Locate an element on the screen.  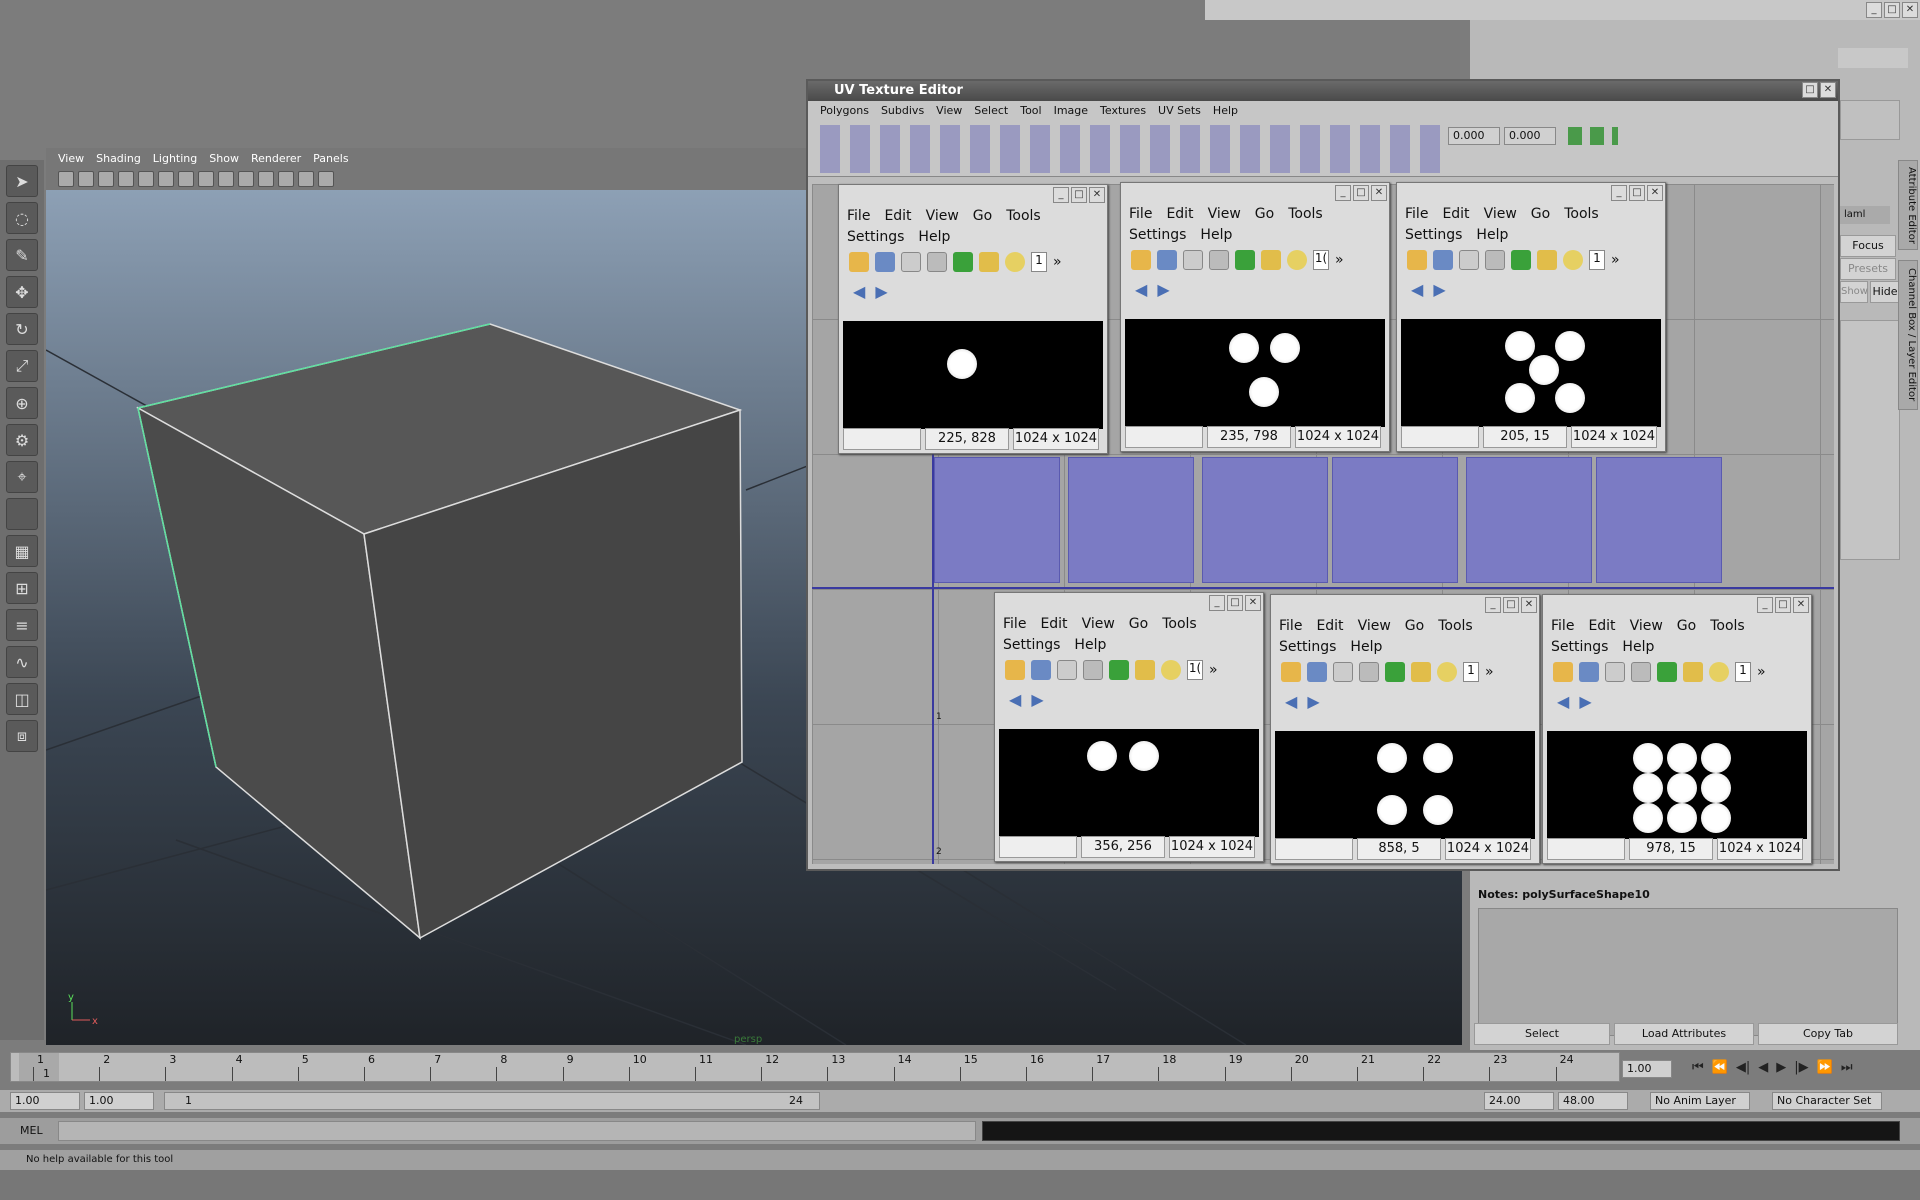
hypershade-layout-icon: ◫ is located at coordinates (22, 699).